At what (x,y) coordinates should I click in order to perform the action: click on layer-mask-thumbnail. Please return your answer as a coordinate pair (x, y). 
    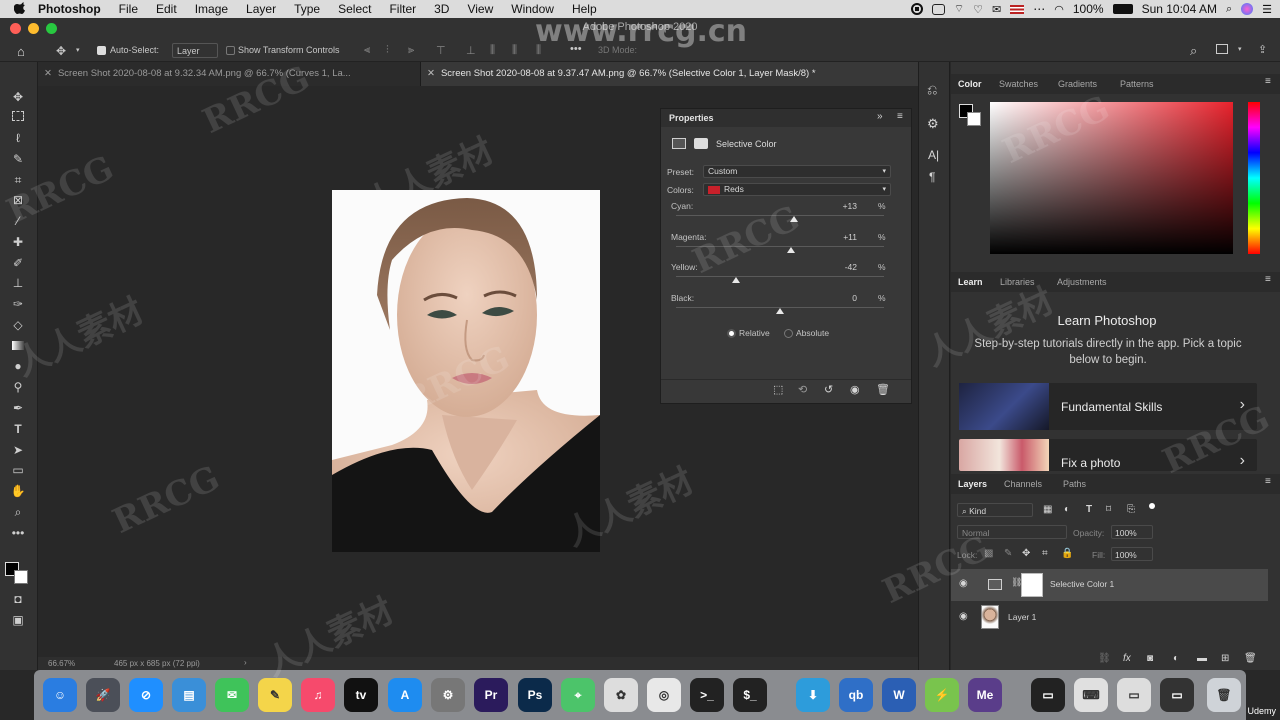
    Looking at the image, I should click on (1032, 585).